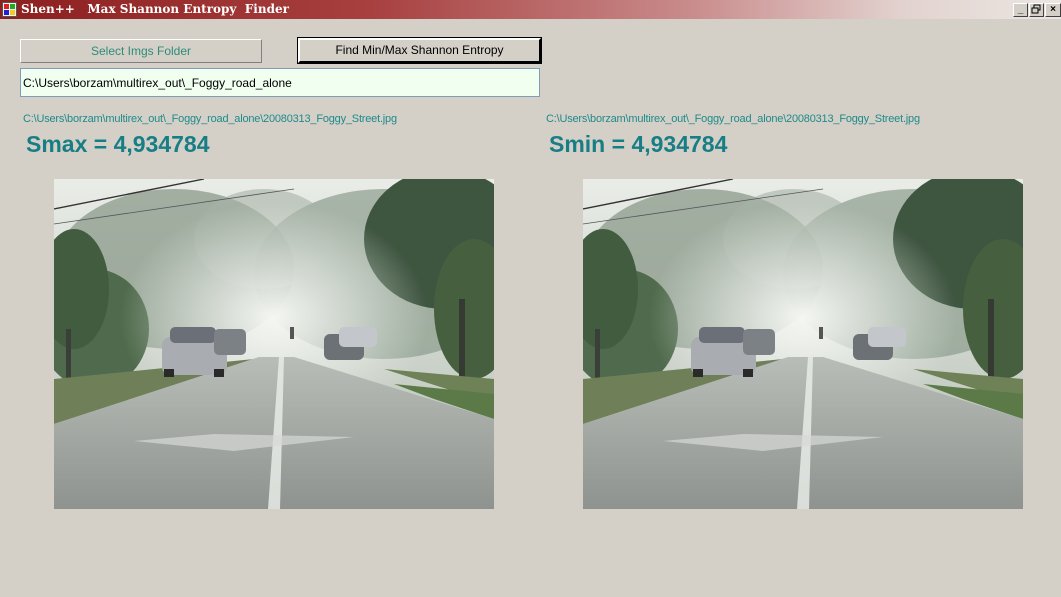  Describe the element at coordinates (419, 50) in the screenshot. I see `find-entropy-button: Find Min/Max Shannon Entropy` at that location.